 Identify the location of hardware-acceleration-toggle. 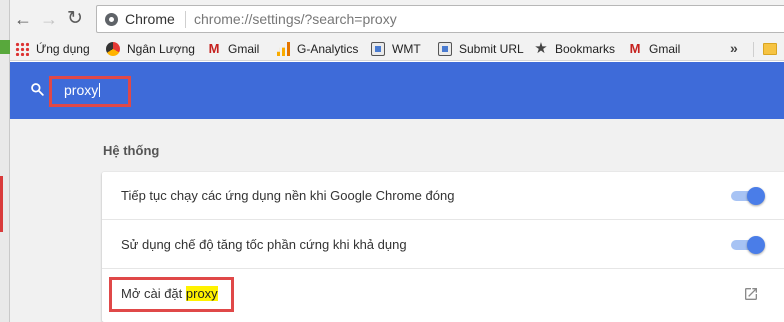
(748, 245).